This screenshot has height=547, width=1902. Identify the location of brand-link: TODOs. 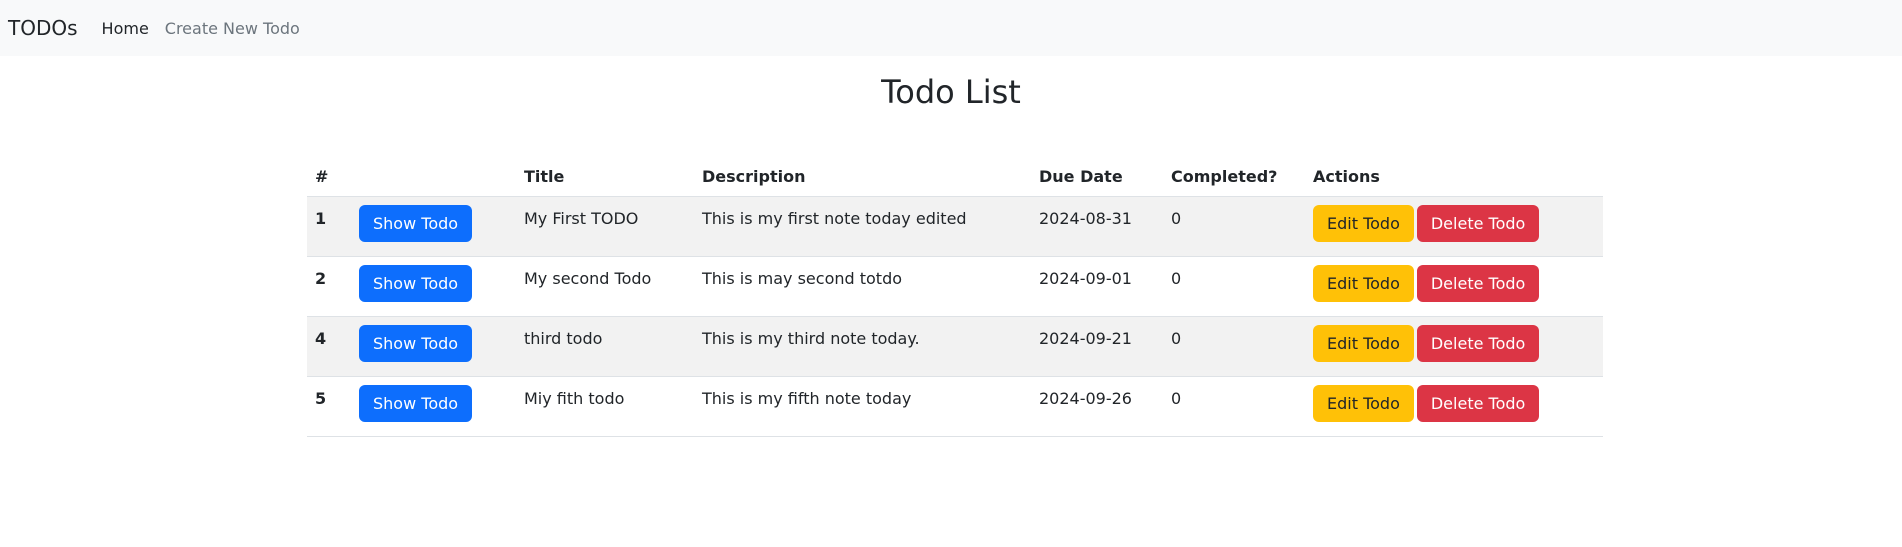
(43, 28).